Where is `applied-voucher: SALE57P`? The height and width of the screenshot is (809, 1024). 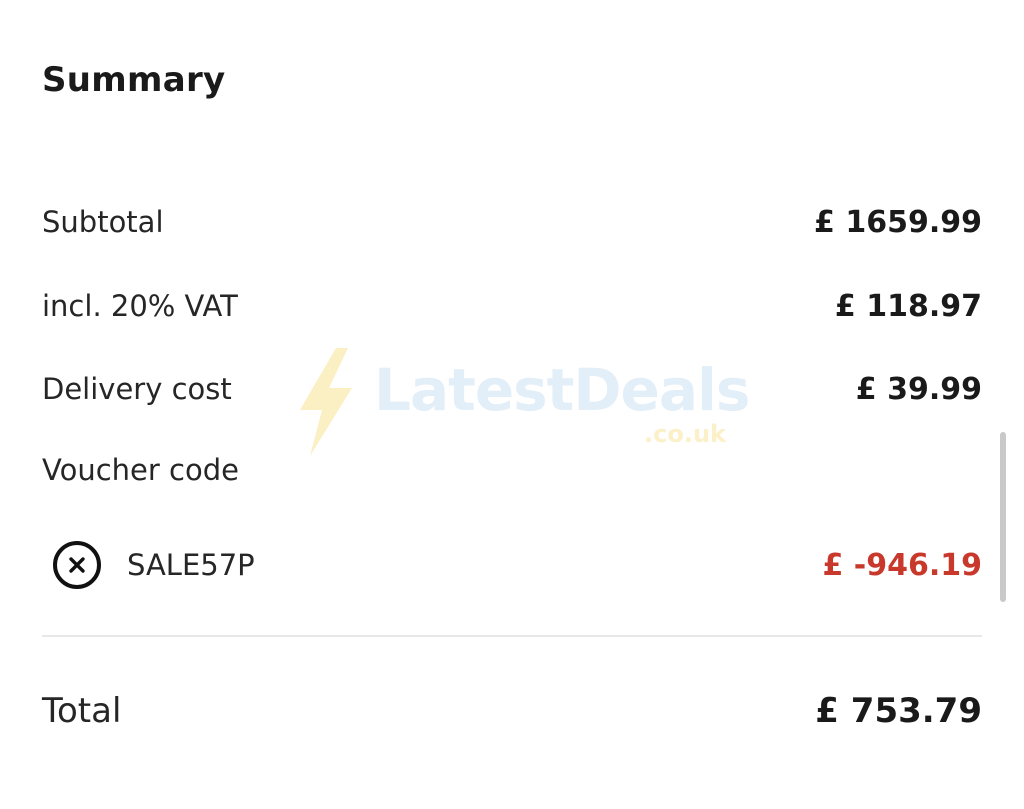
applied-voucher: SALE57P is located at coordinates (148, 565).